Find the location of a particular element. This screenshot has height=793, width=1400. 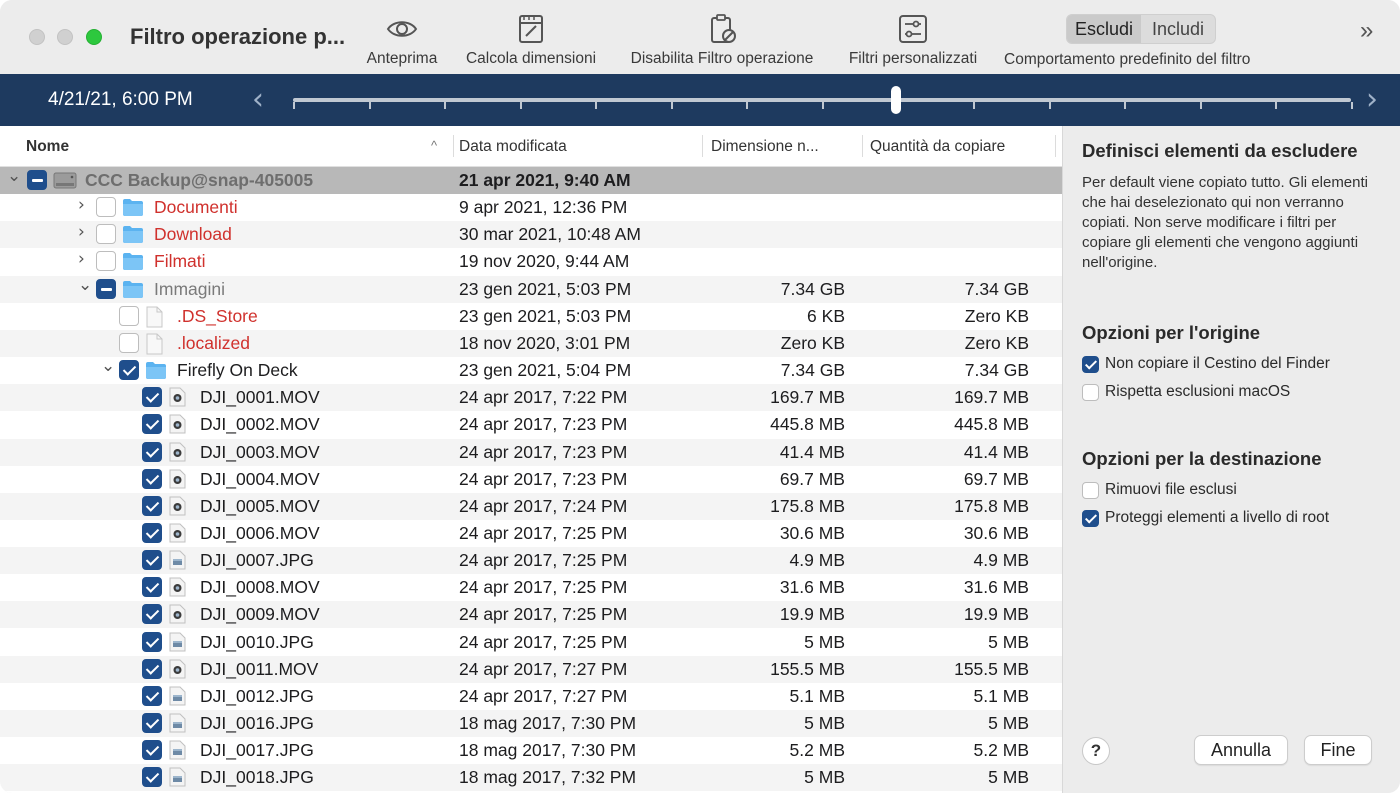

custom-filters-label: Filtri personalizzati is located at coordinates (913, 58).